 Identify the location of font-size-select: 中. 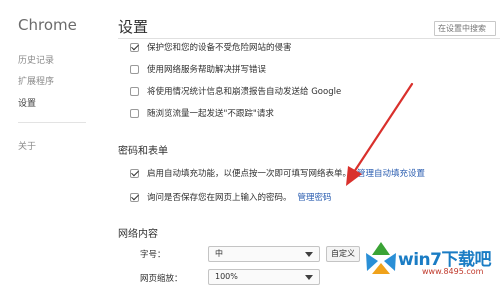
(264, 254).